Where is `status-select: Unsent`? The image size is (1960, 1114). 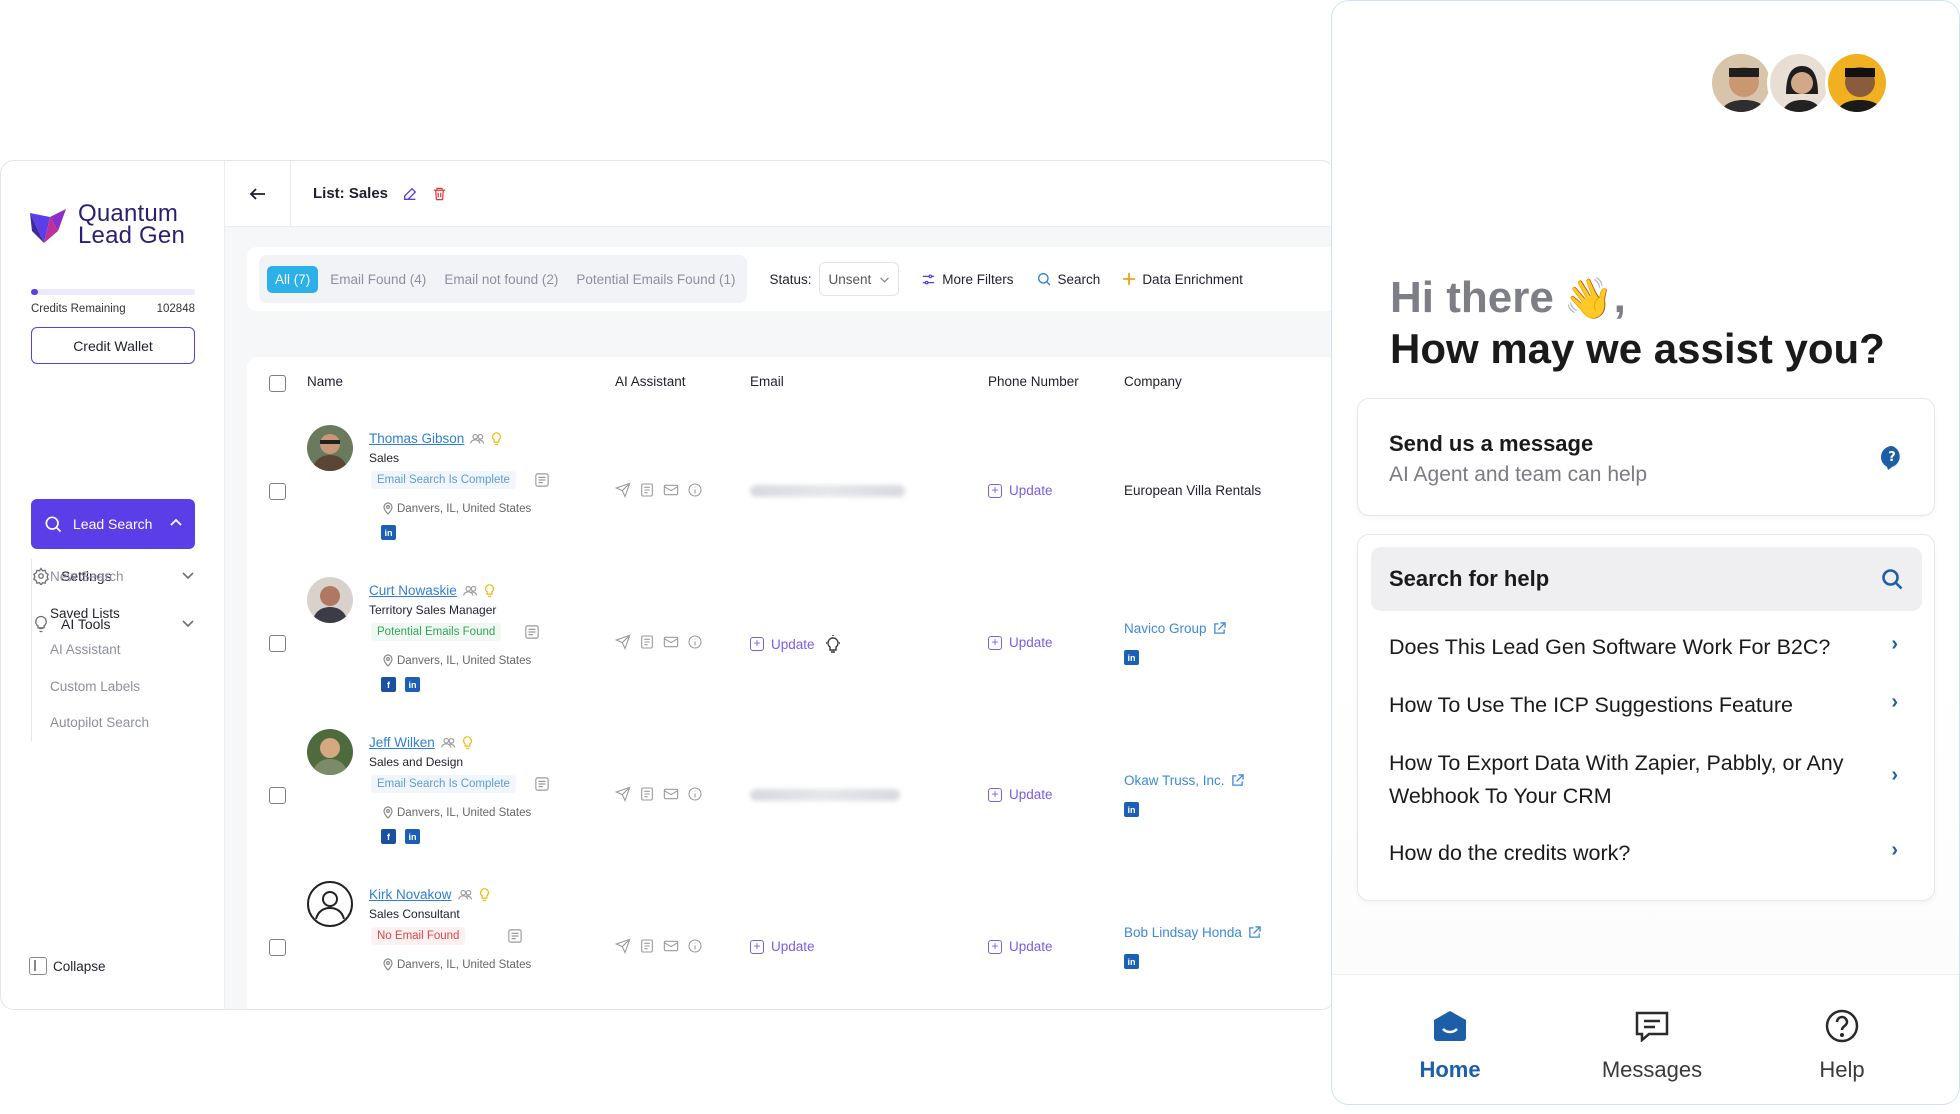
status-select: Unsent is located at coordinates (859, 279).